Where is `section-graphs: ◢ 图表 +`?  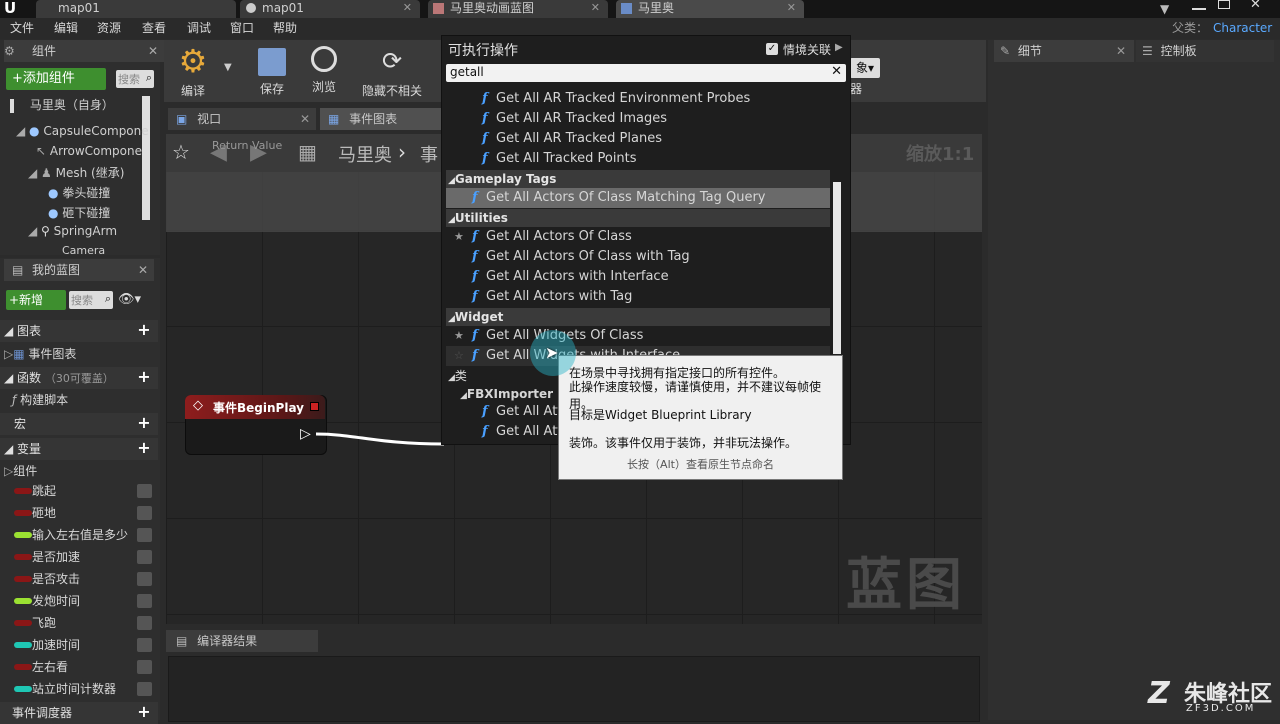
section-graphs: ◢ 图表 + is located at coordinates (79, 331).